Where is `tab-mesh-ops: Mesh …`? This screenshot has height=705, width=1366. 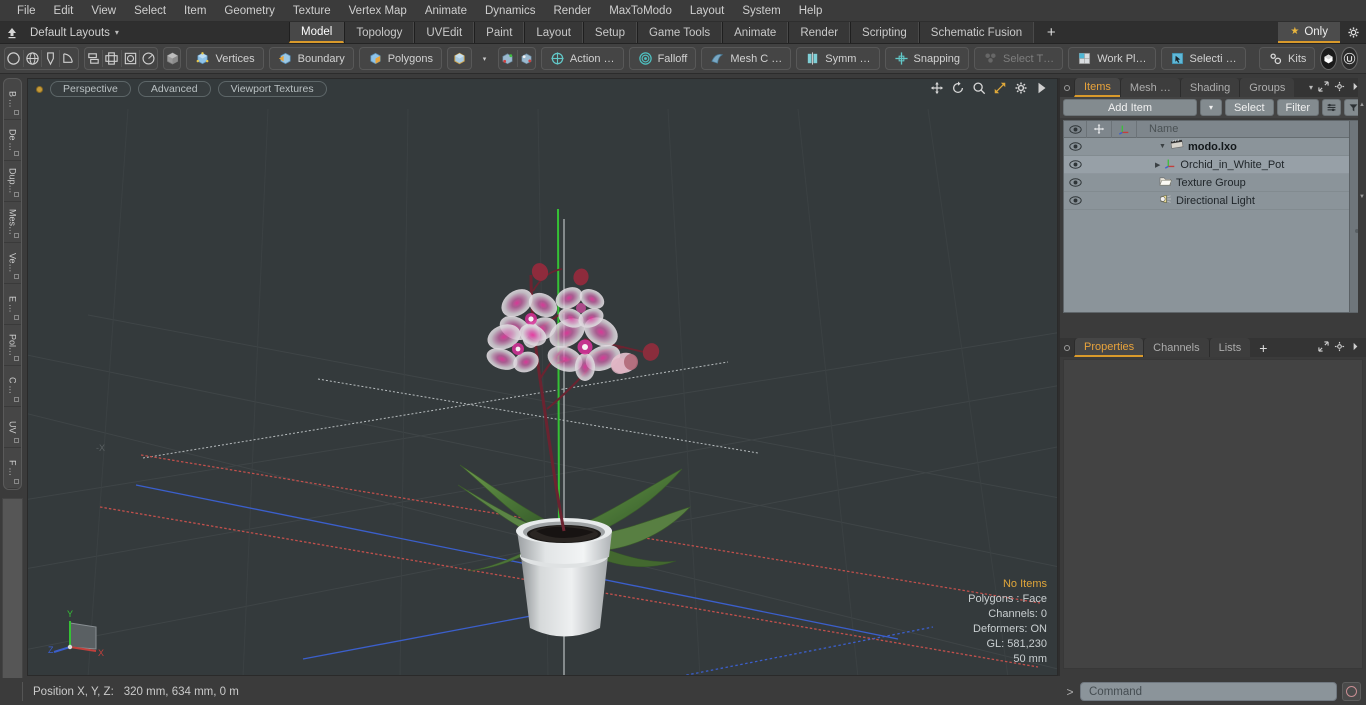
tab-mesh-ops: Mesh … is located at coordinates (1149, 87).